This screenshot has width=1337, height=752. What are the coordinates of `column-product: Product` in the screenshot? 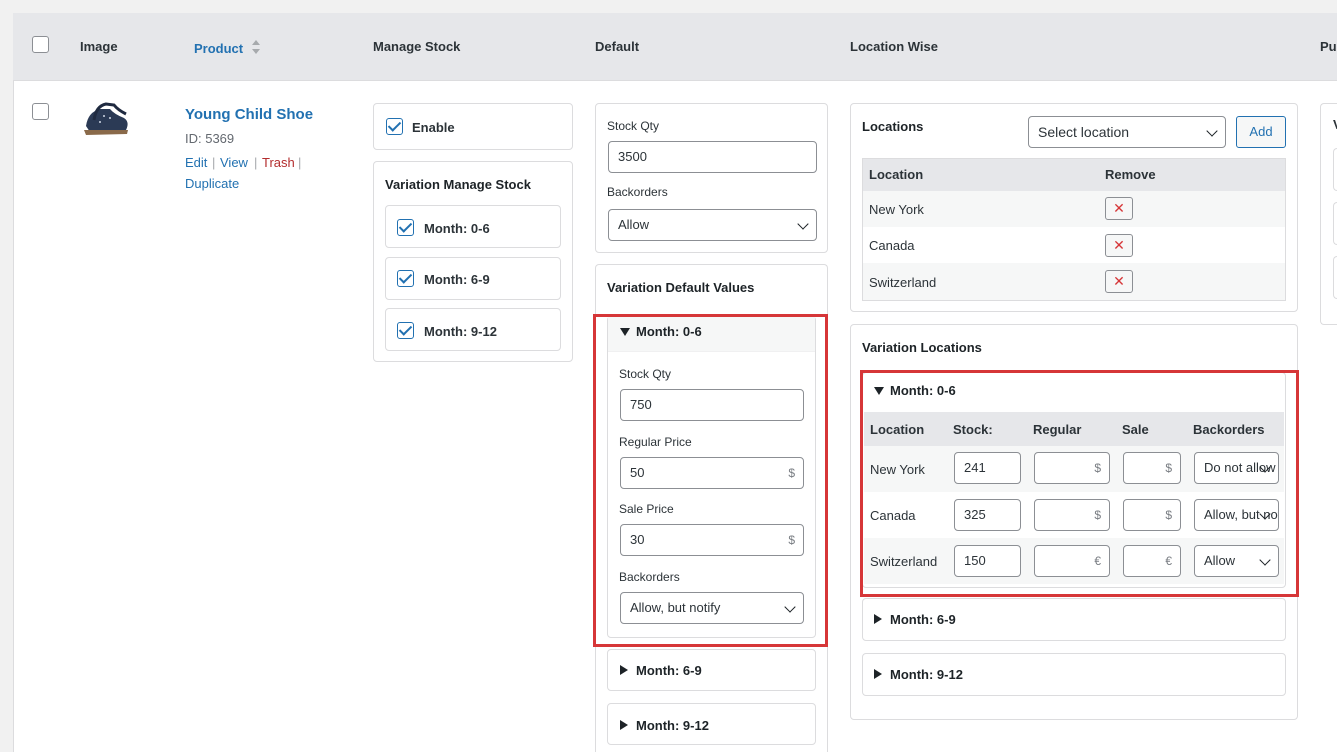 It's located at (227, 47).